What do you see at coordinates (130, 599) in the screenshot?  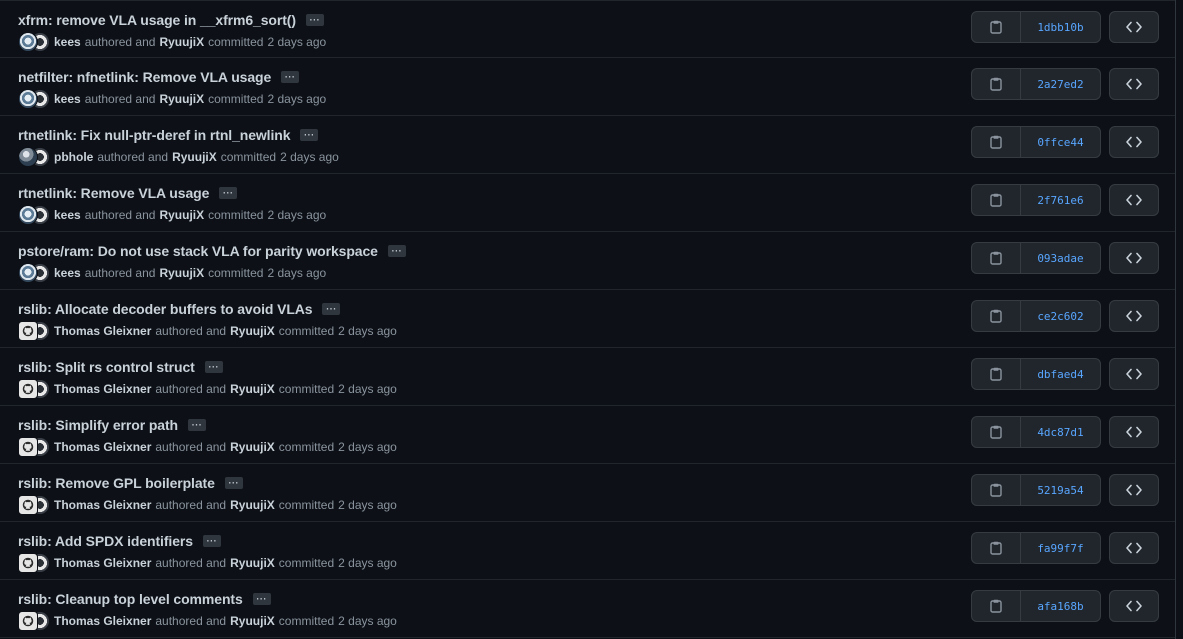 I see `commit-title-link: rslib: Cleanup top level comments` at bounding box center [130, 599].